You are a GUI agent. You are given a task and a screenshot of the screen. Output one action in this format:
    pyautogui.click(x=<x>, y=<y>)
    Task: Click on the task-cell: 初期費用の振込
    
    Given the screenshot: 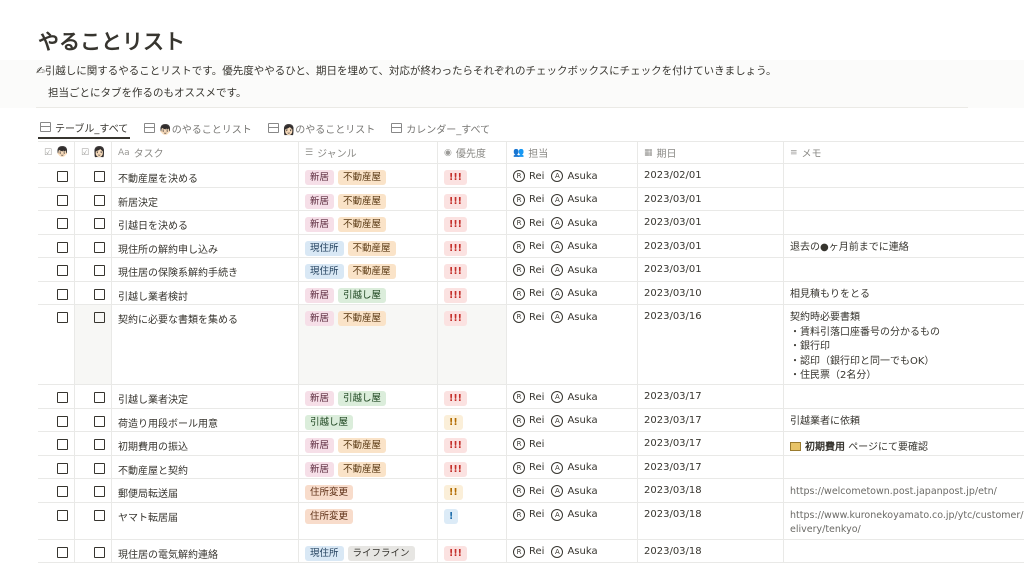 What is the action you would take?
    pyautogui.click(x=205, y=443)
    